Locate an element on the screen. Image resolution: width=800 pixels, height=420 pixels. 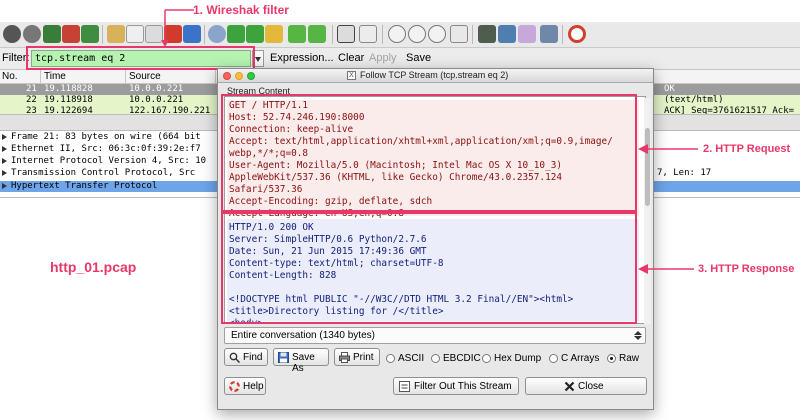
clear-button: Clear is located at coordinates (351, 58).